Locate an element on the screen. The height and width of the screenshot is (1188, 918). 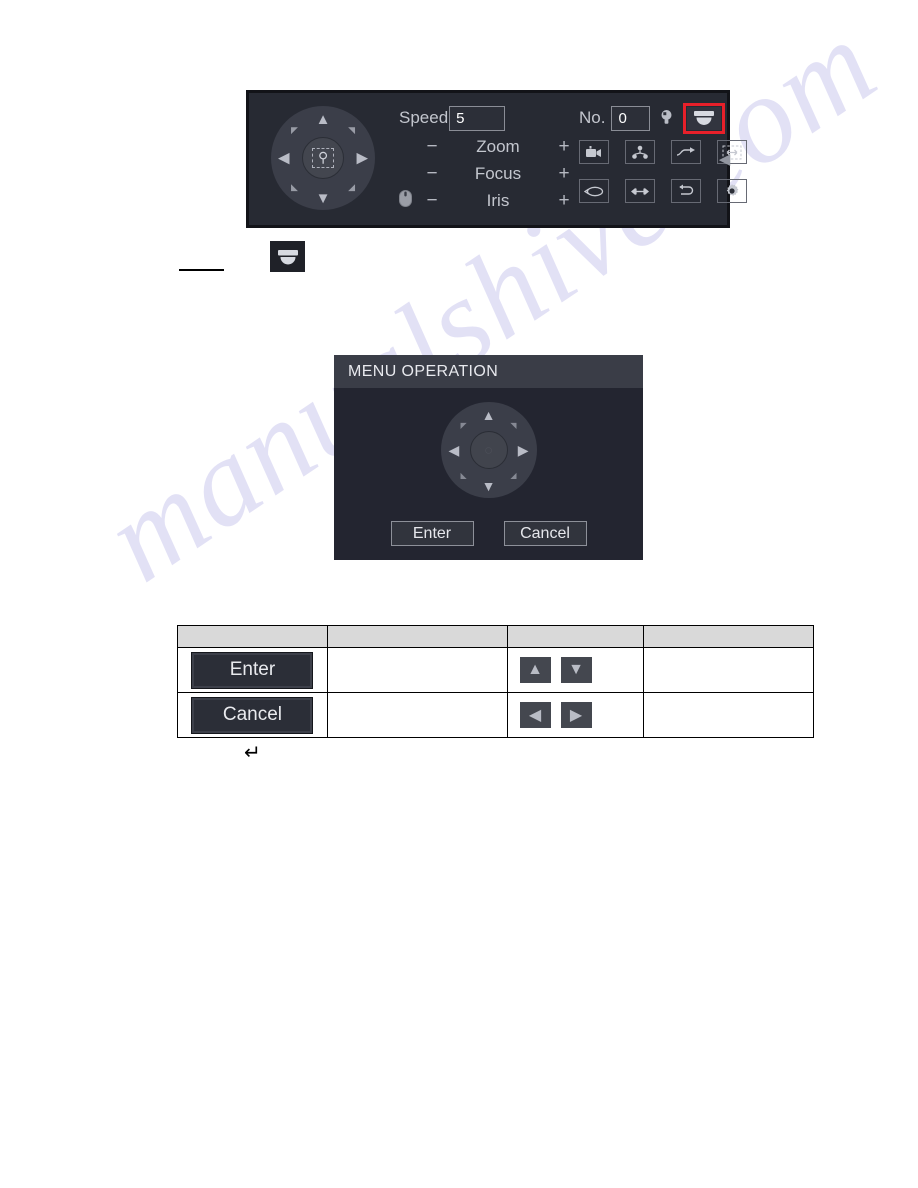
table-cell-keys: ▲ ▼ is located at coordinates (575, 670).